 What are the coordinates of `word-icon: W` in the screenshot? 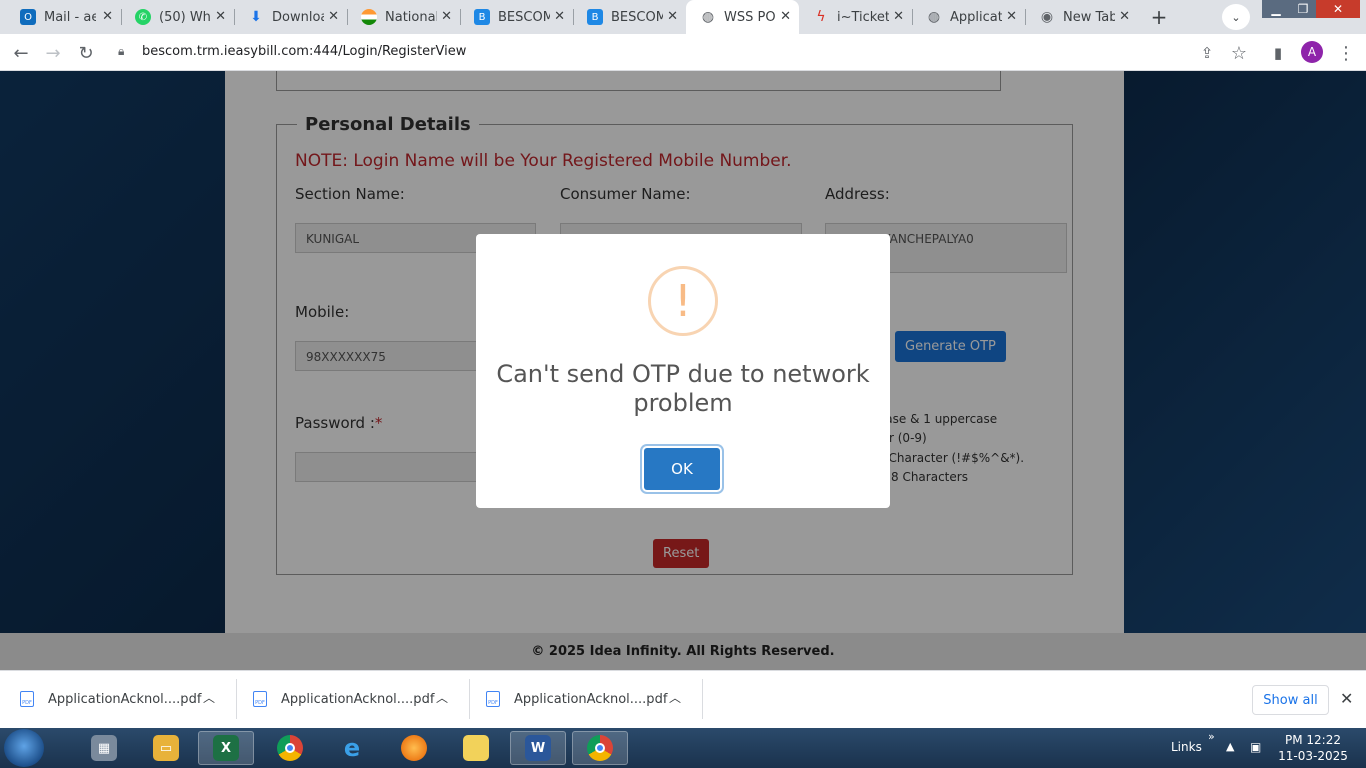 It's located at (538, 748).